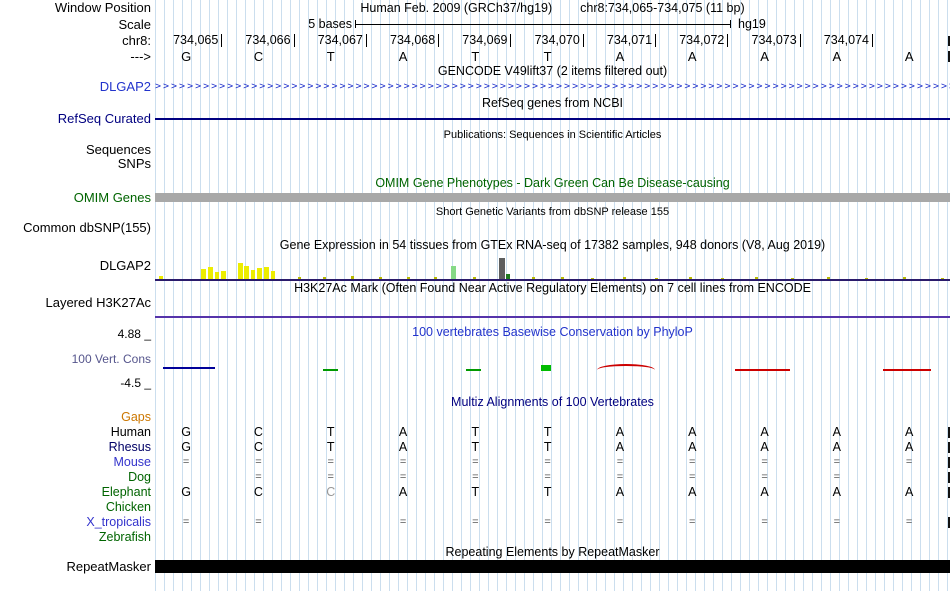 This screenshot has height=591, width=950. Describe the element at coordinates (77, 569) in the screenshot. I see `repeat-track-label: RepeatMasker` at that location.